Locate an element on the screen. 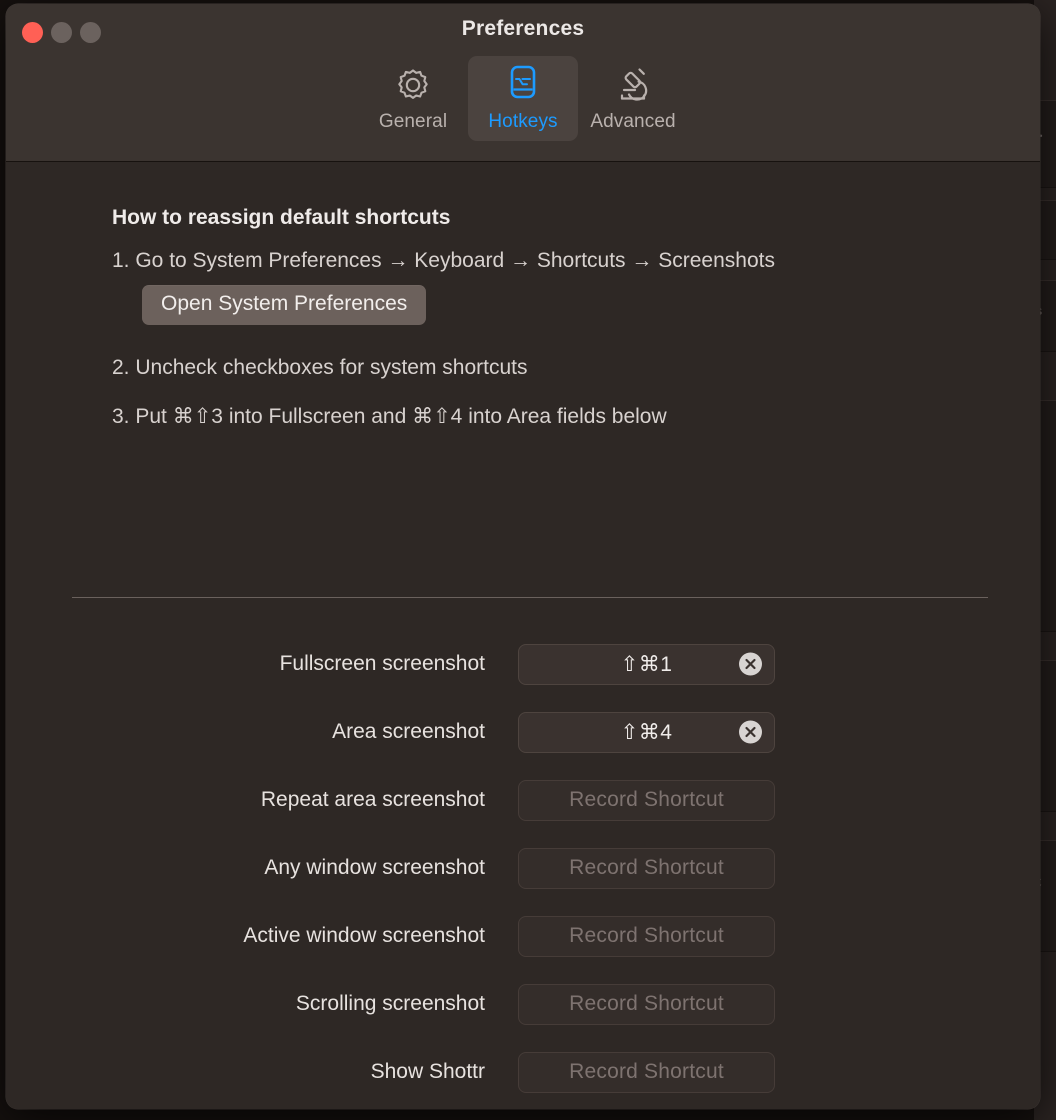  toolbar-tab-advanced: Advanced is located at coordinates (633, 98).